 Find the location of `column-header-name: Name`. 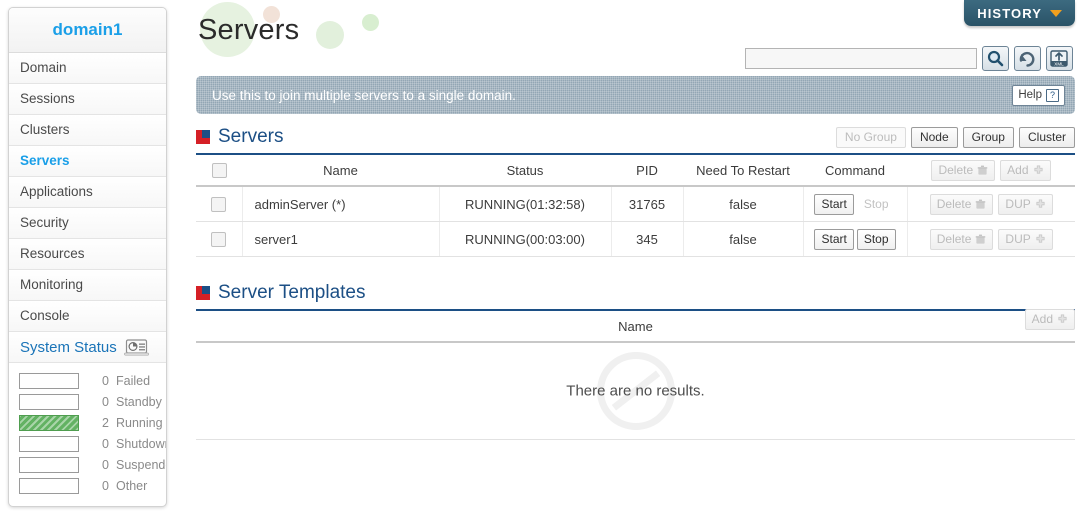

column-header-name: Name is located at coordinates (635, 326).